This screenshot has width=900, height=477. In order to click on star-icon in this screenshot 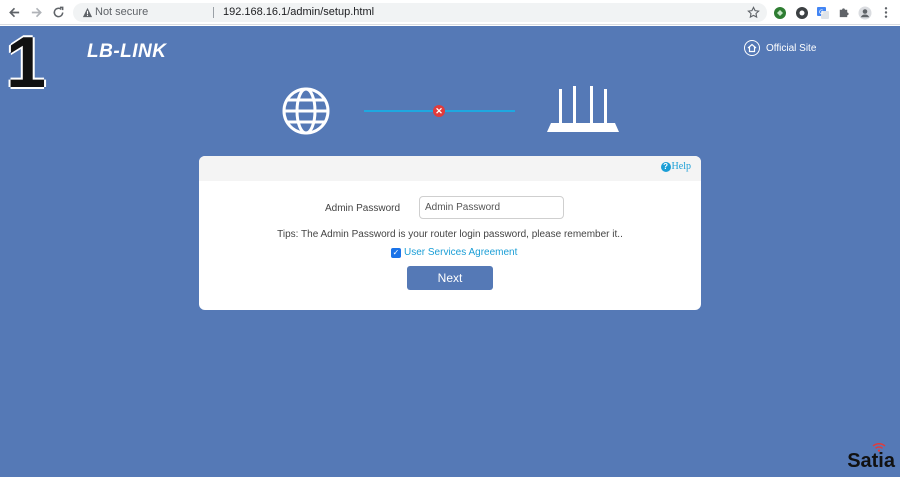, I will do `click(753, 12)`.